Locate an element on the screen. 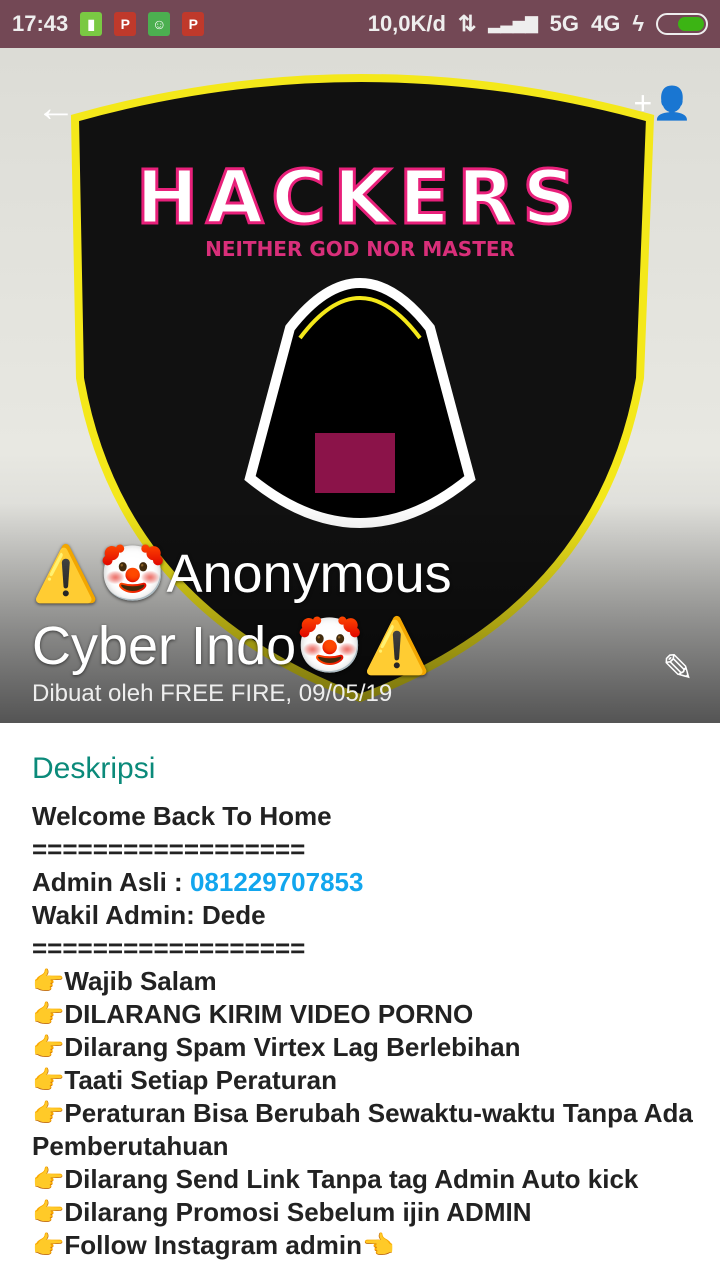 The width and height of the screenshot is (720, 1280). admin-label: Admin Asli : is located at coordinates (111, 882).